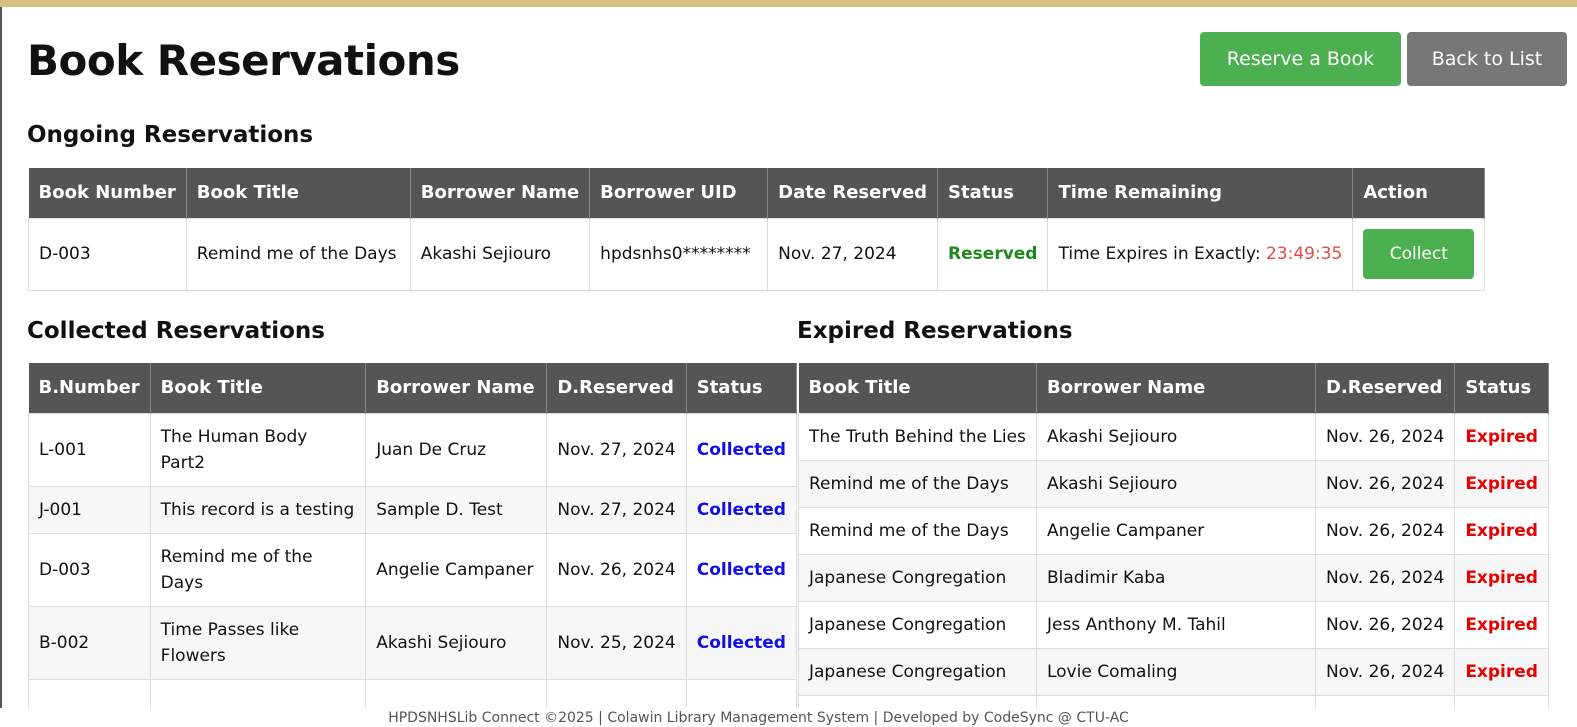  What do you see at coordinates (258, 509) in the screenshot?
I see `book-title: This record is a testing` at bounding box center [258, 509].